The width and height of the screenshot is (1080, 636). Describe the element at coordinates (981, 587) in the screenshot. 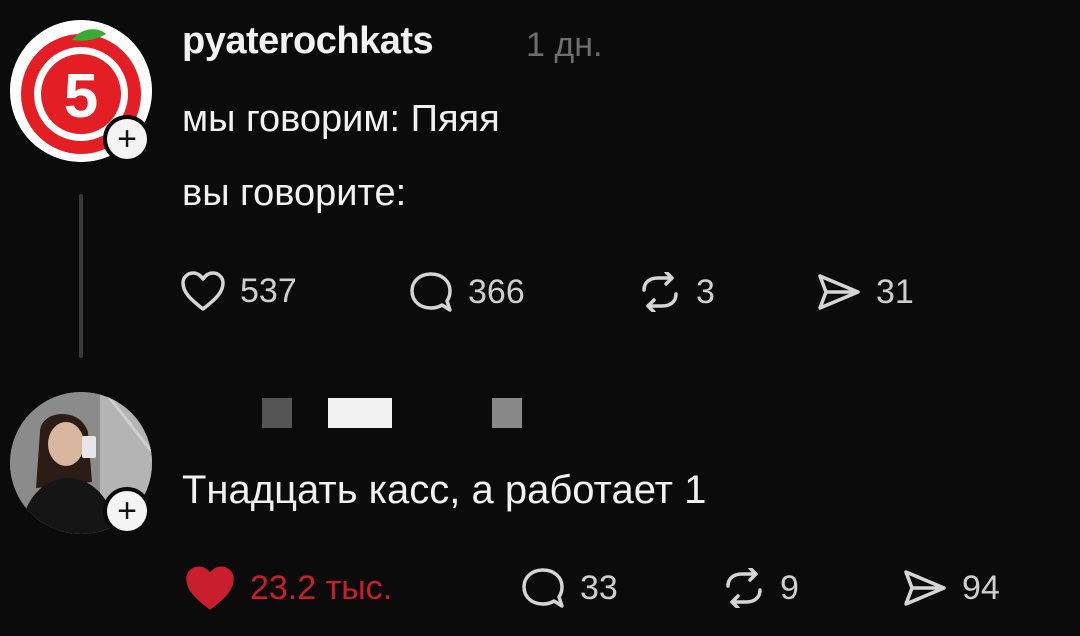

I see `share-count-reply: 94` at that location.